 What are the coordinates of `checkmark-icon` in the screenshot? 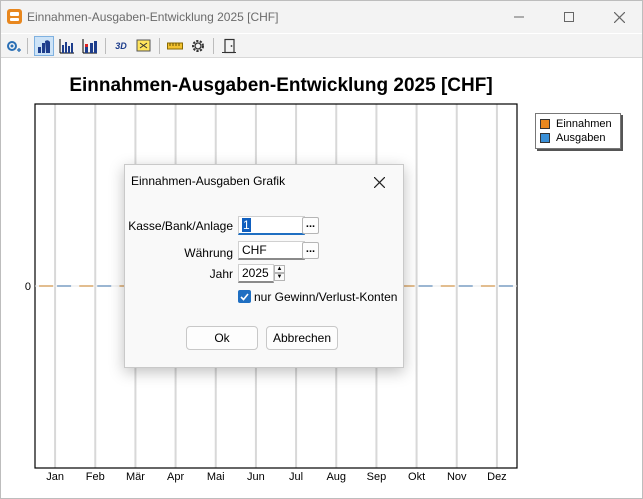 It's located at (244, 296).